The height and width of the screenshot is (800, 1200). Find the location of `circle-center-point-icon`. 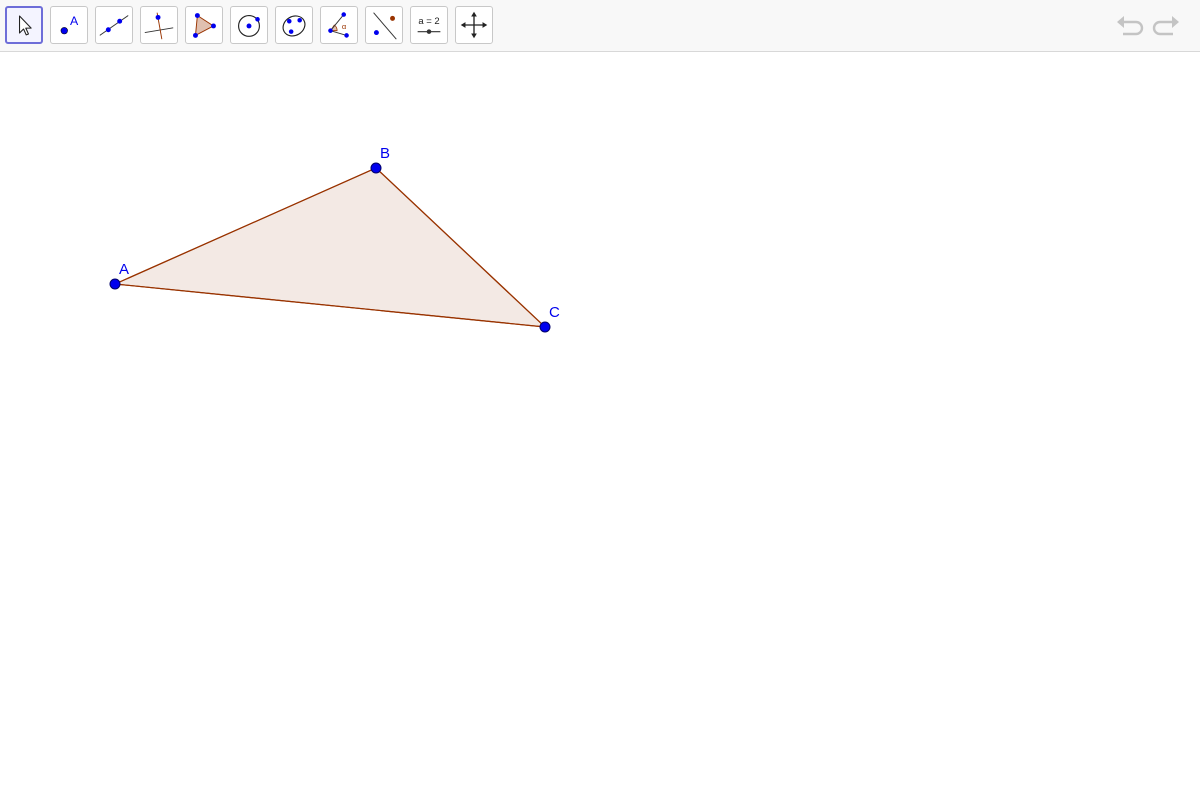

circle-center-point-icon is located at coordinates (249, 25).